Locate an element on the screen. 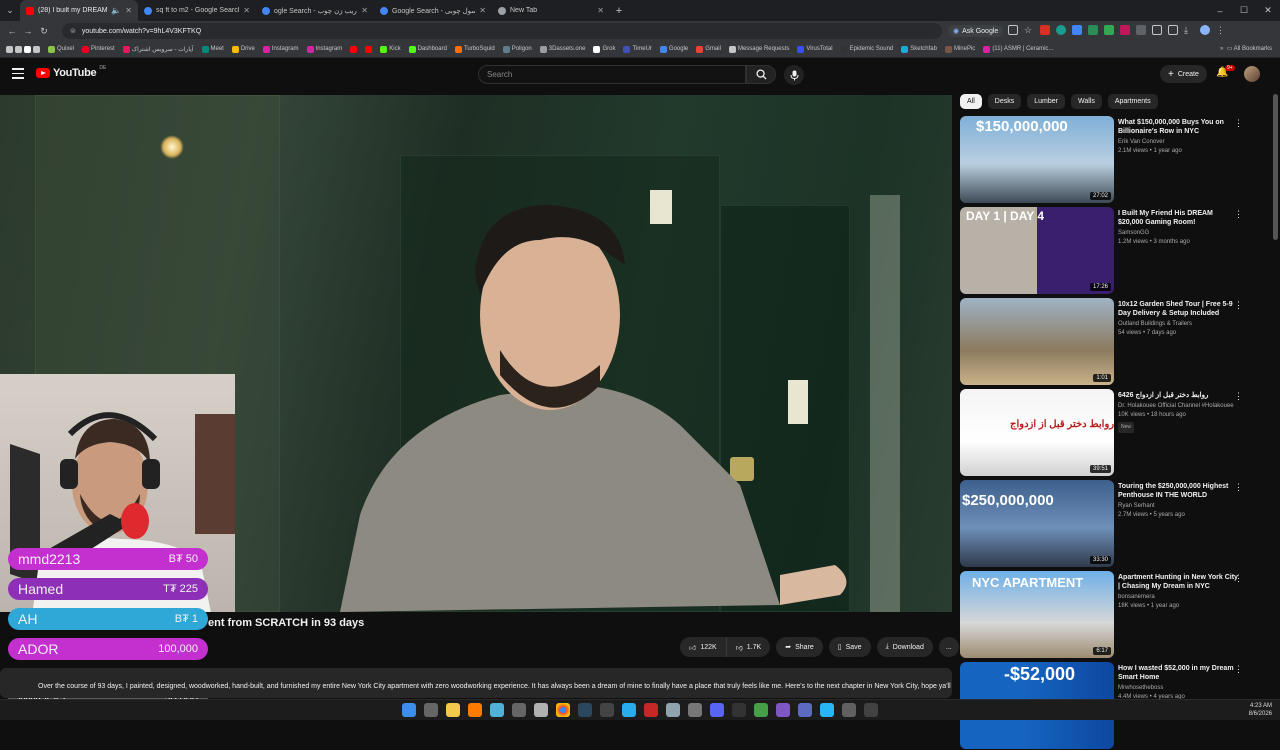 This screenshot has width=1280, height=750. bookmark-item: Drive is located at coordinates (243, 49).